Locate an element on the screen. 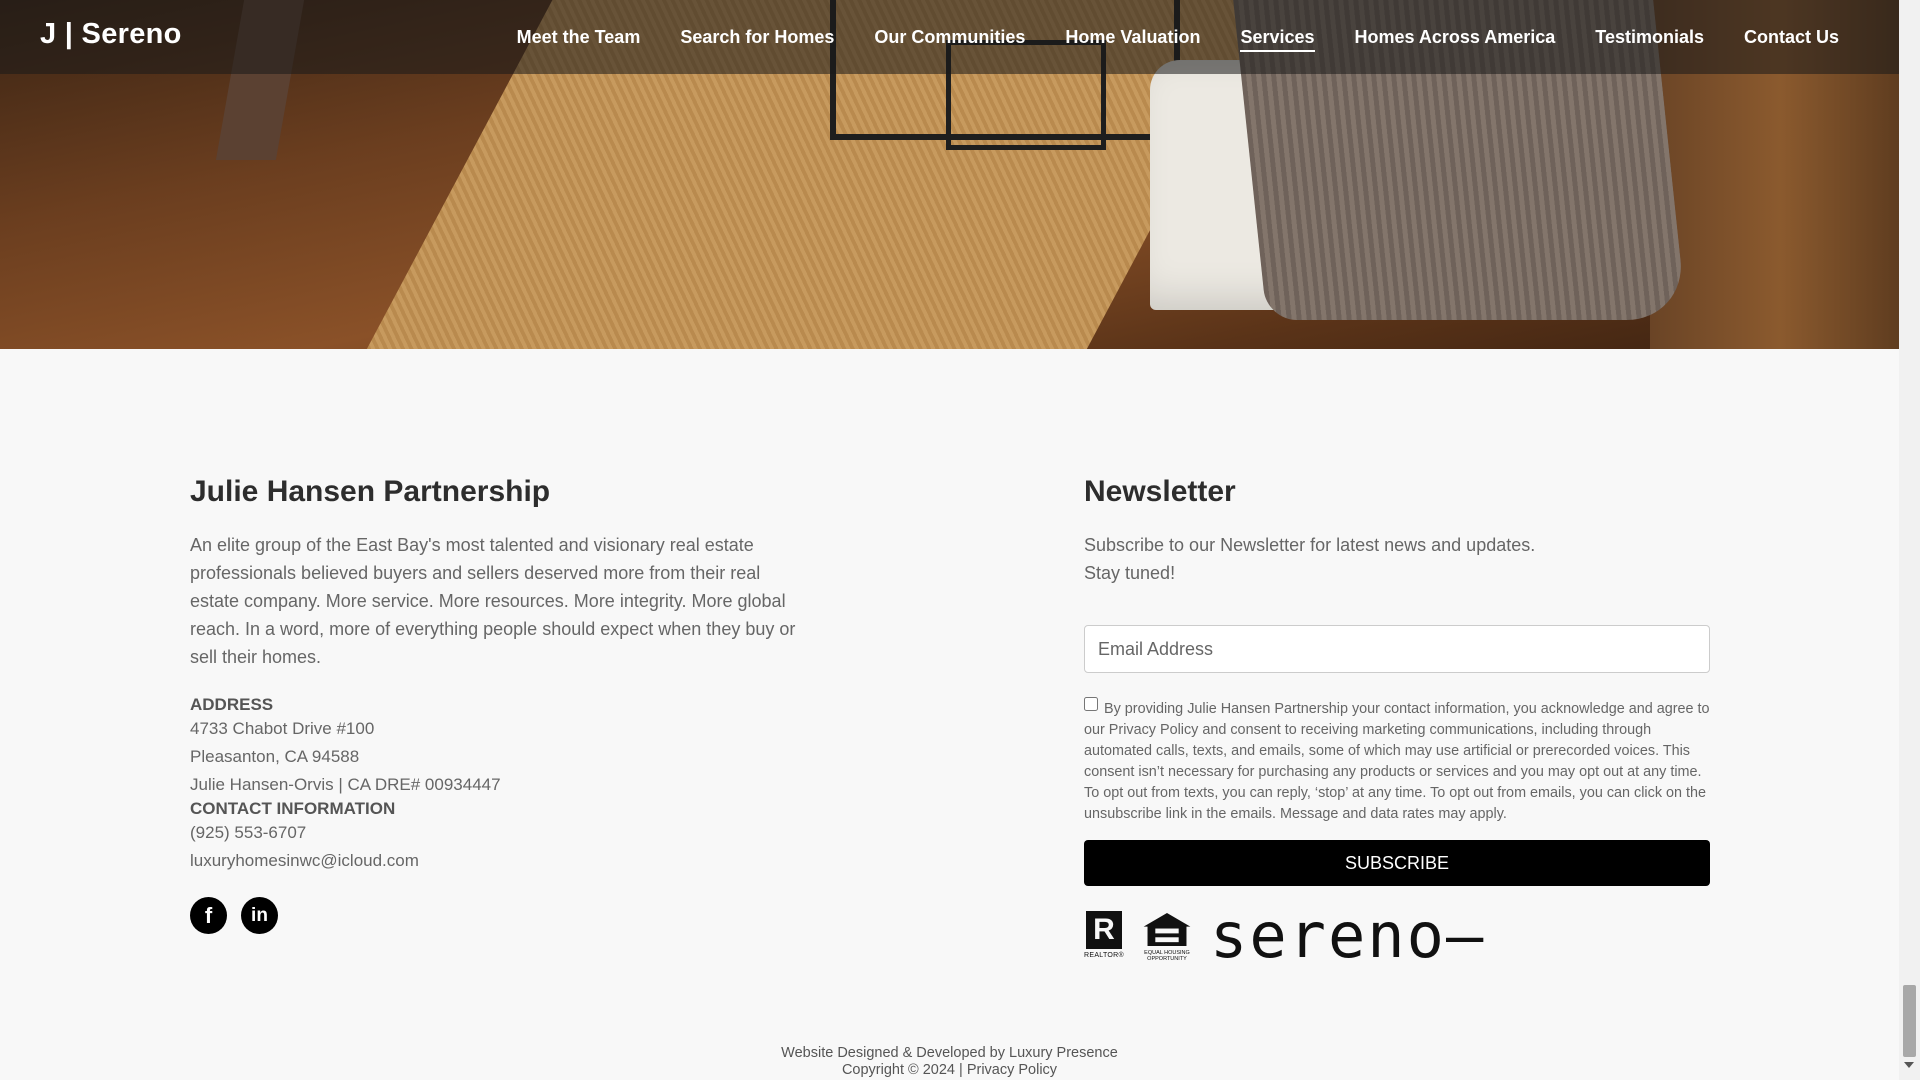 Image resolution: width=1920 pixels, height=1080 pixels. scrollbar-thumb is located at coordinates (1909, 1021).